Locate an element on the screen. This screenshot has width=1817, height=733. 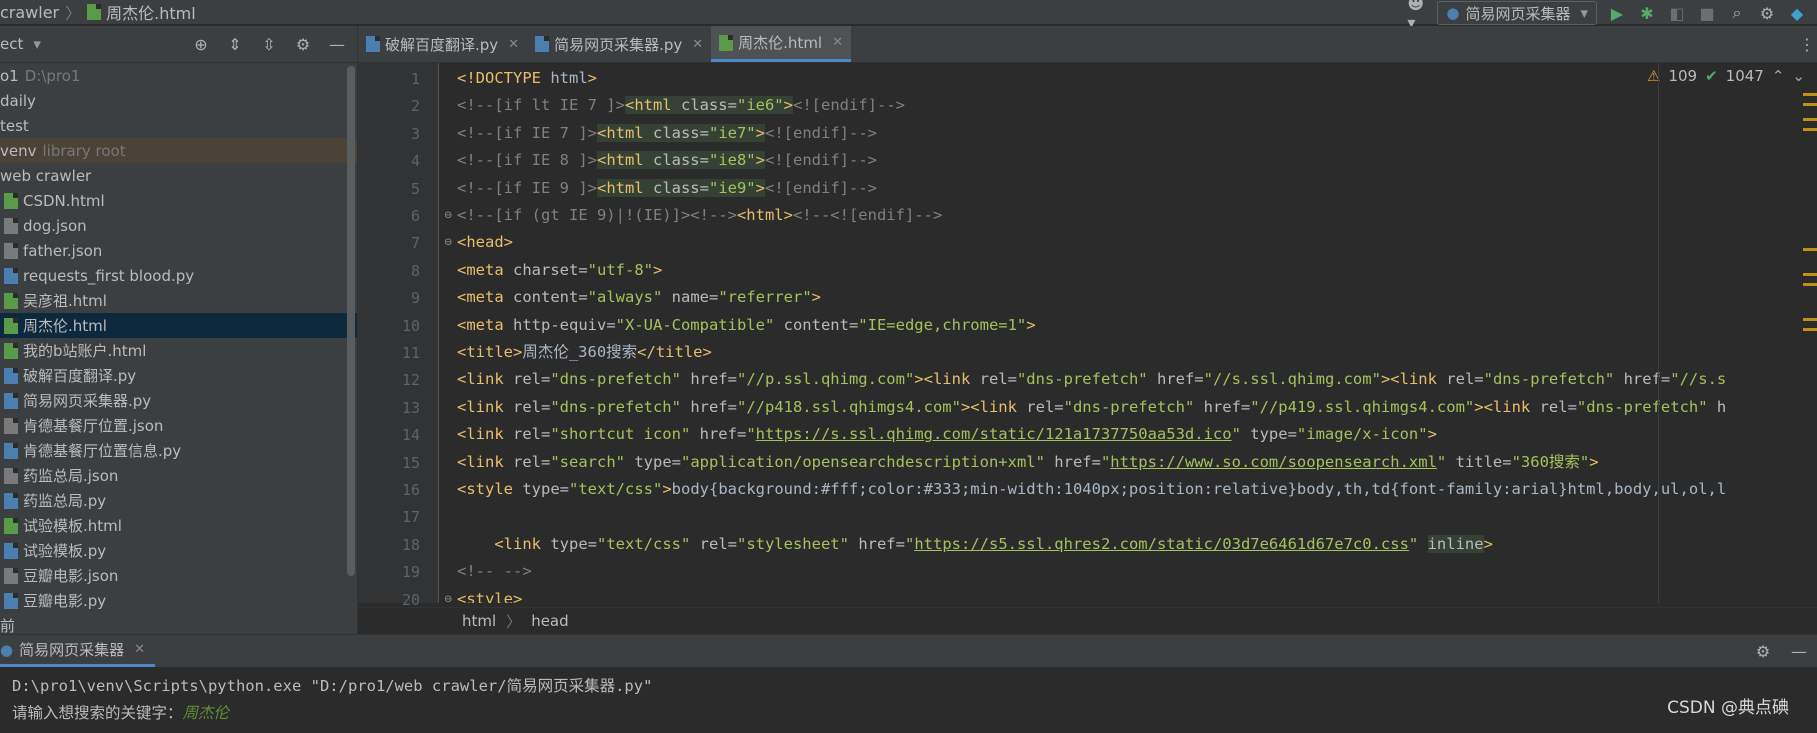
stop-icon: ■ is located at coordinates (1707, 13).